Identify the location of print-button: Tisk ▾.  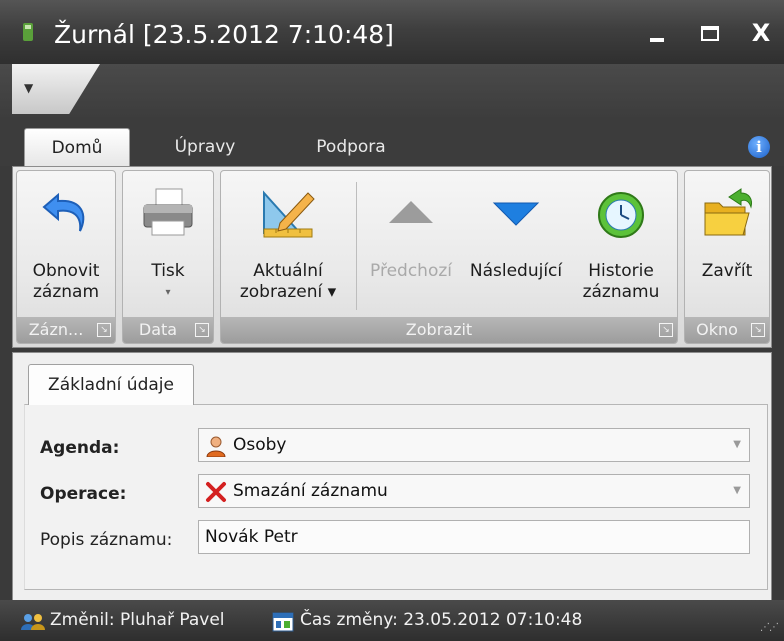
(168, 244).